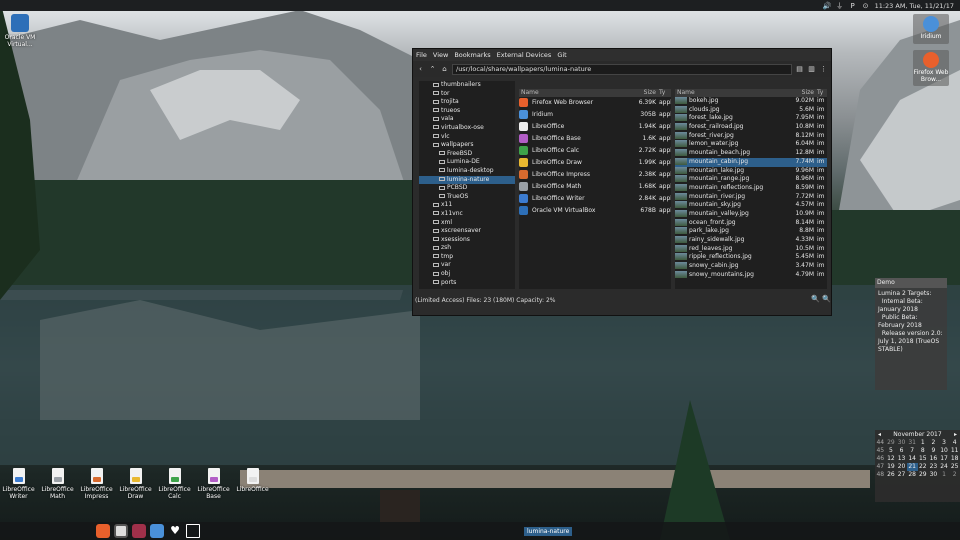  What do you see at coordinates (912, 467) in the screenshot?
I see `calendar-day: 21` at bounding box center [912, 467].